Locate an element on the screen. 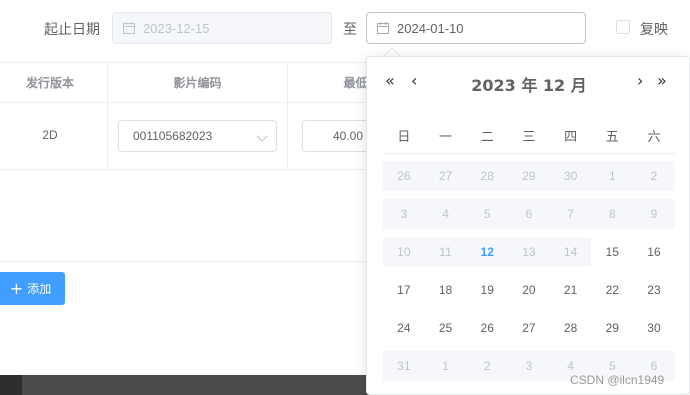 The image size is (690, 395). end-date-value: 2024-01-10 is located at coordinates (430, 28).